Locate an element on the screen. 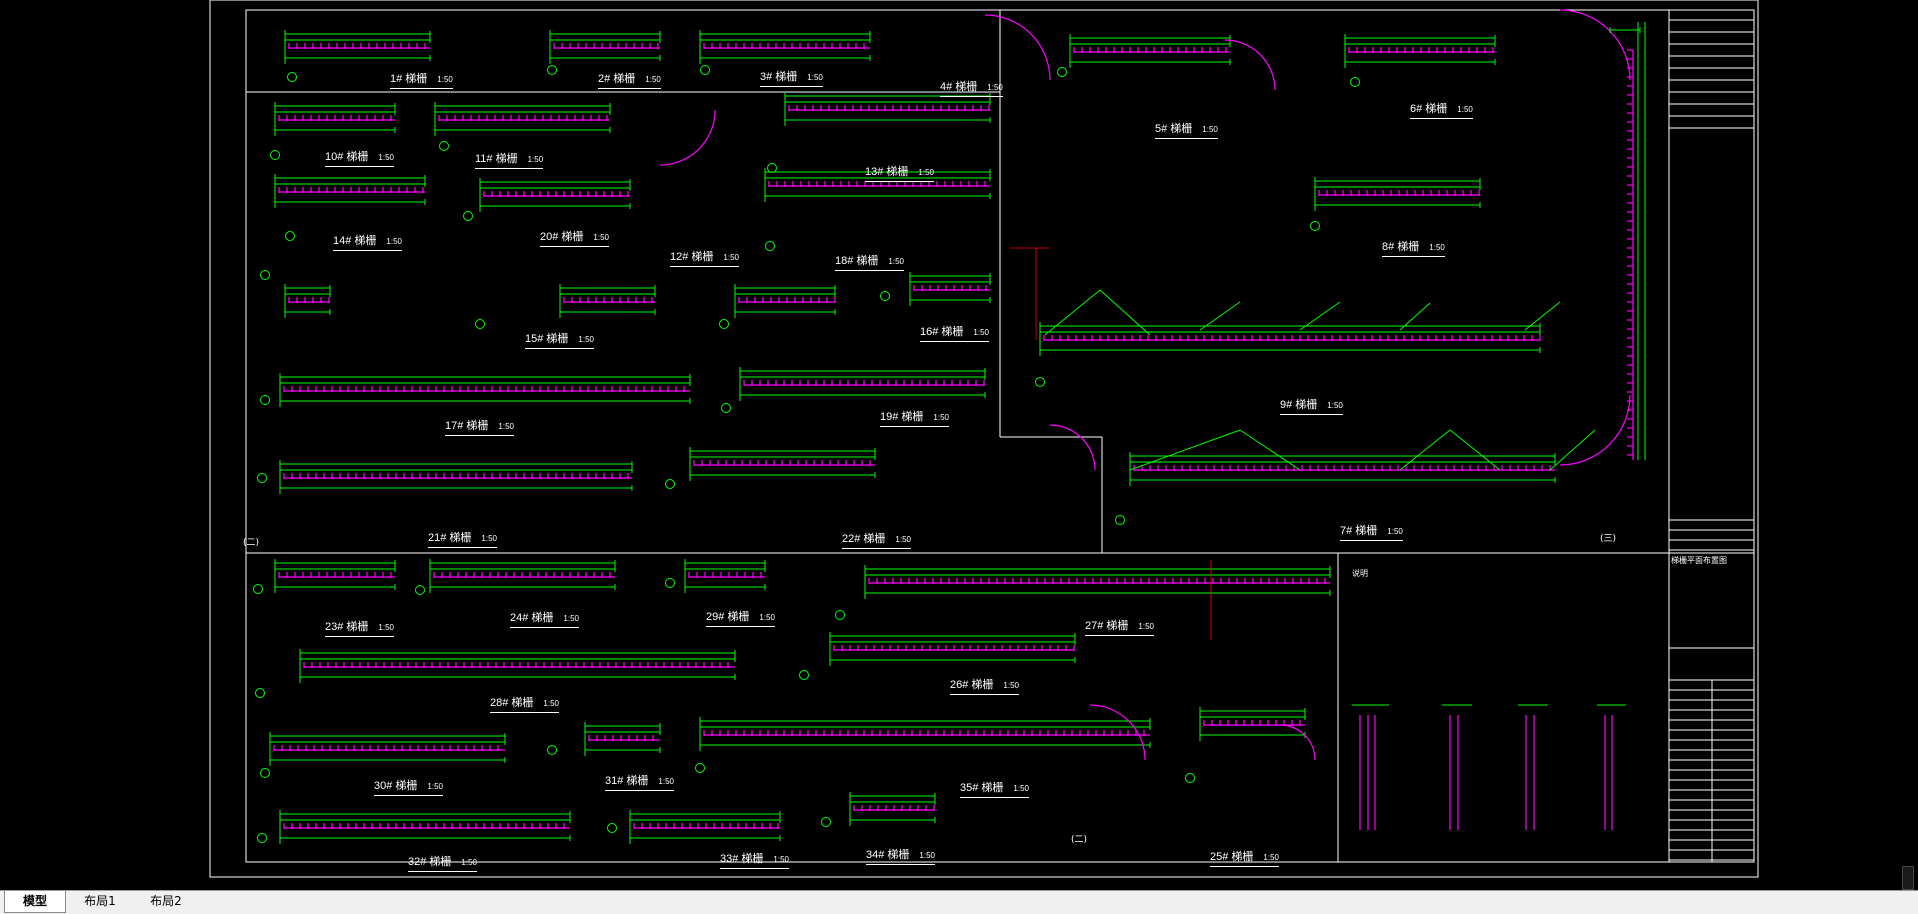  detail-label: 13# 梯栅 1:50 is located at coordinates (899, 172).